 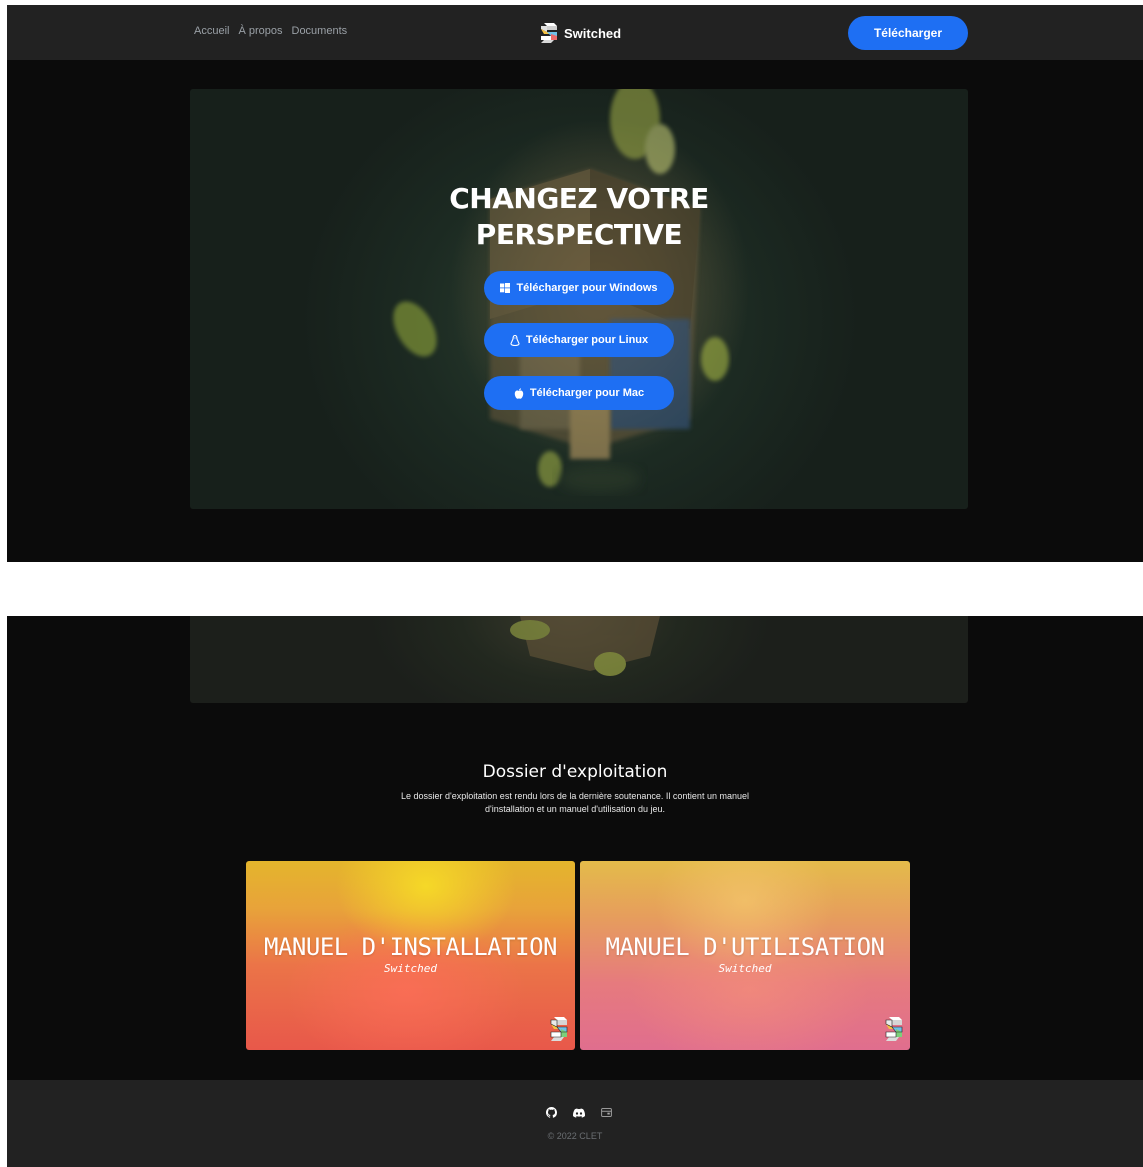 I want to click on download-mac-button: Télécharger pour Mac, so click(x=579, y=393).